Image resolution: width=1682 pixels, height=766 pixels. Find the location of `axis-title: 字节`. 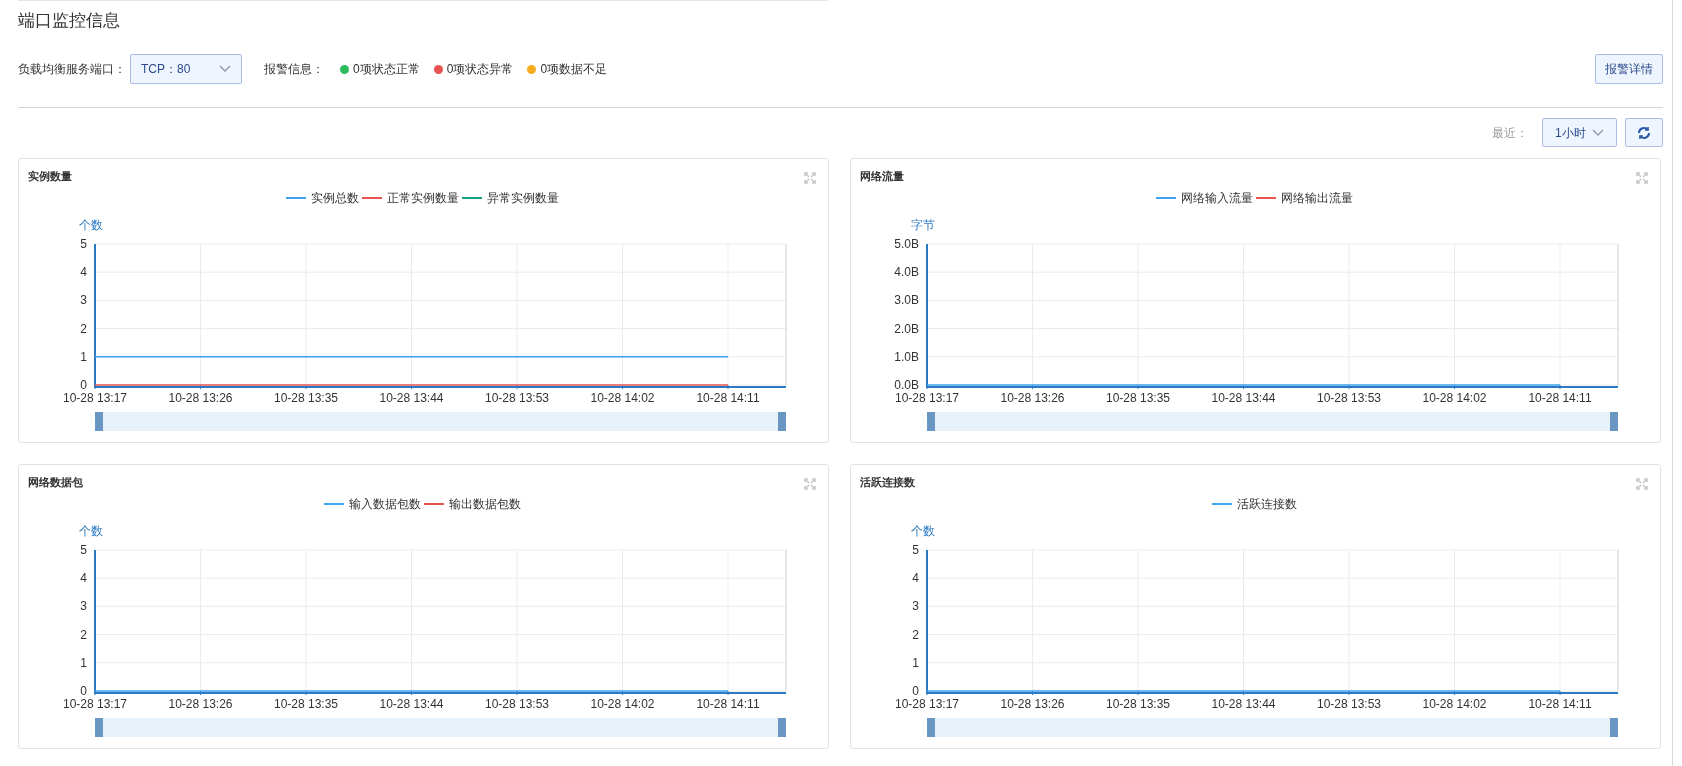

axis-title: 字节 is located at coordinates (923, 225).